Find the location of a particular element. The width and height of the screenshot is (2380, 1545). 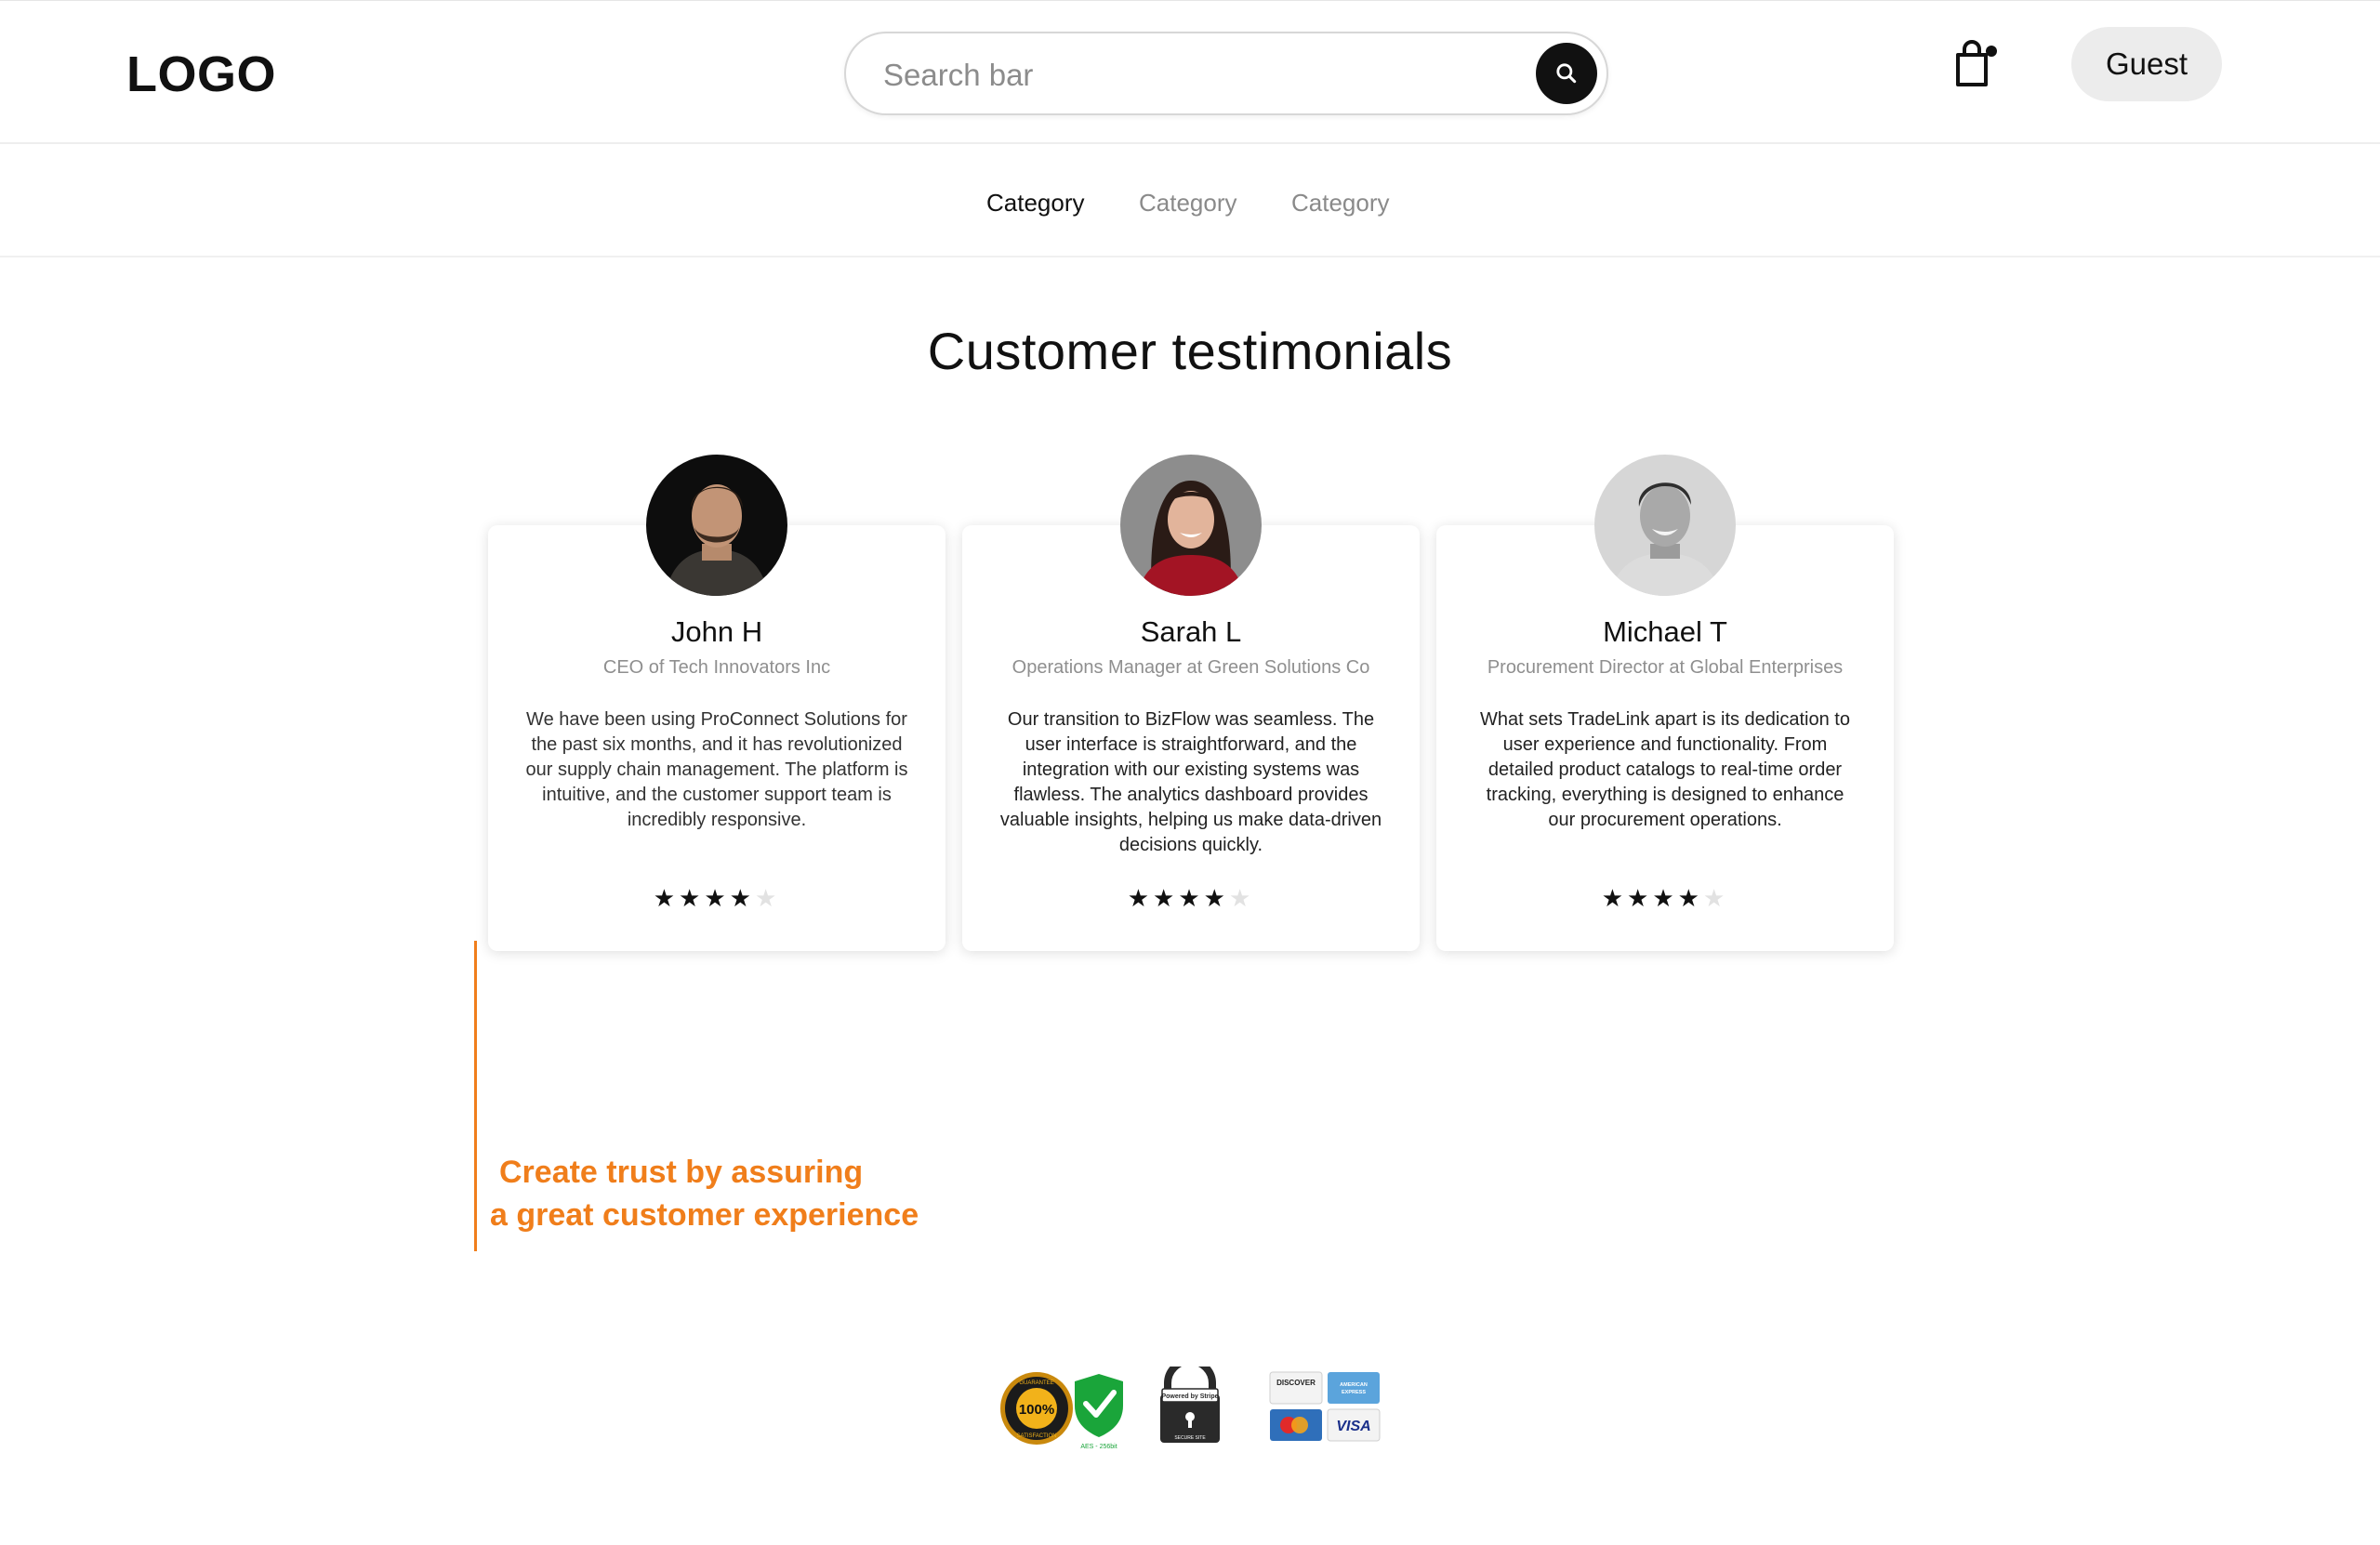

category-nav: Category Category Category is located at coordinates (1190, 201).